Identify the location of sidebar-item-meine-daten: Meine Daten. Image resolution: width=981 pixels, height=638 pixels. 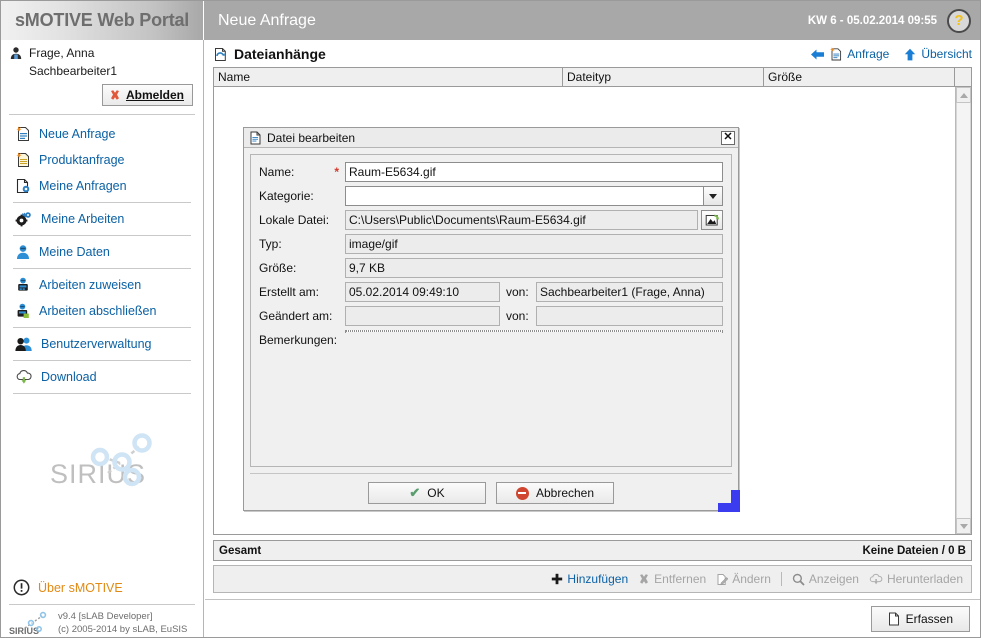
(102, 252).